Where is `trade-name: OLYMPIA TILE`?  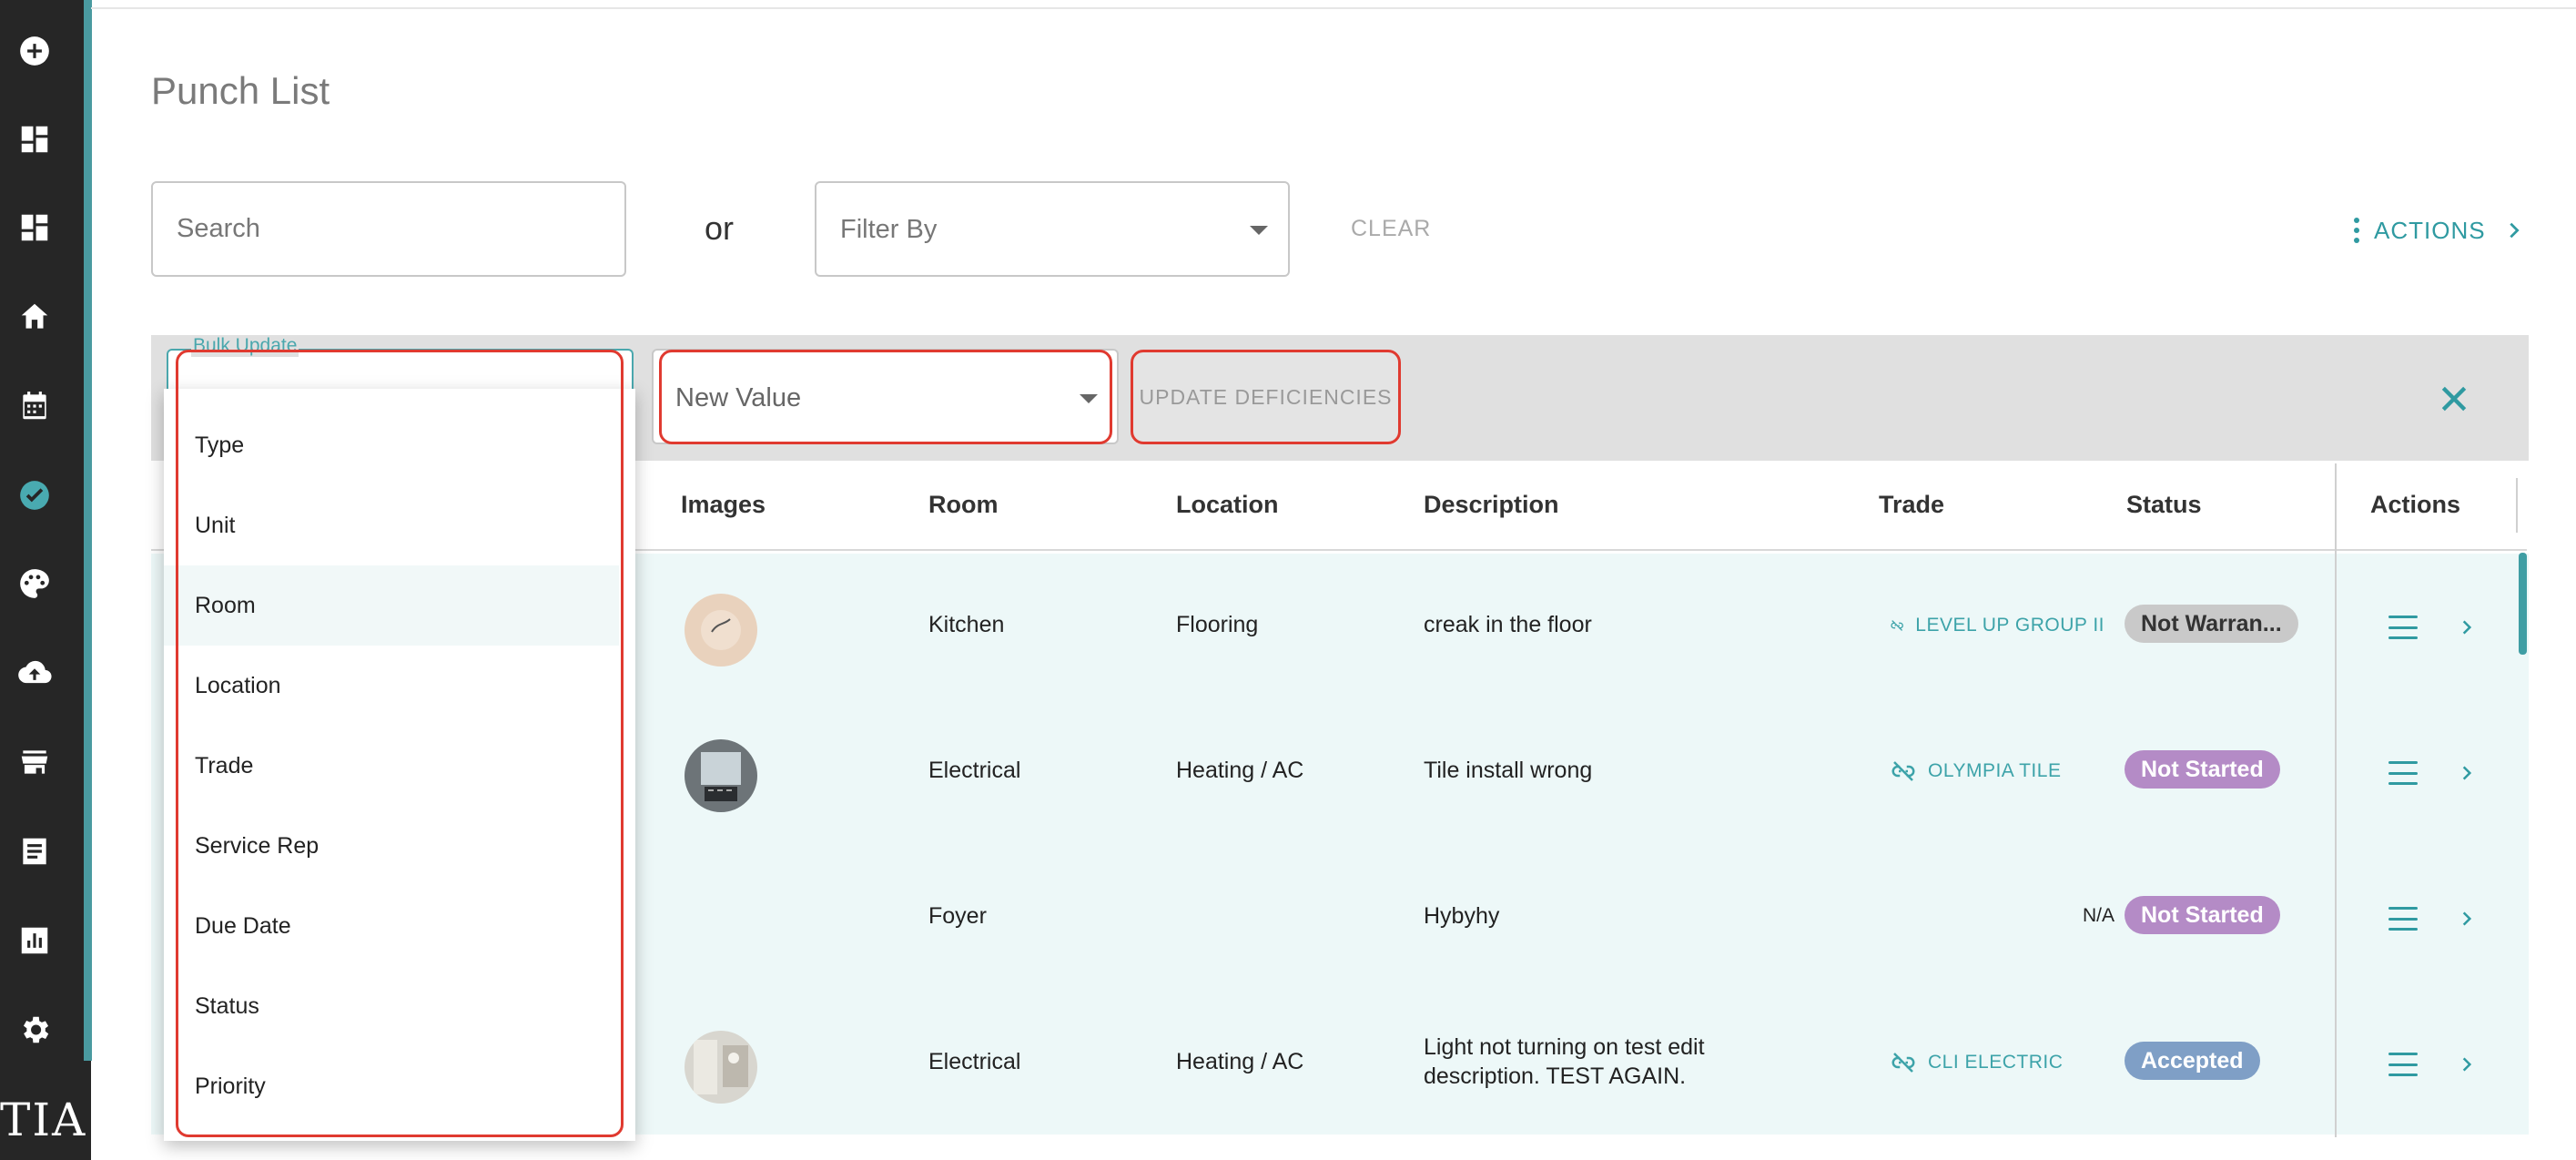
trade-name: OLYMPIA TILE is located at coordinates (1995, 770).